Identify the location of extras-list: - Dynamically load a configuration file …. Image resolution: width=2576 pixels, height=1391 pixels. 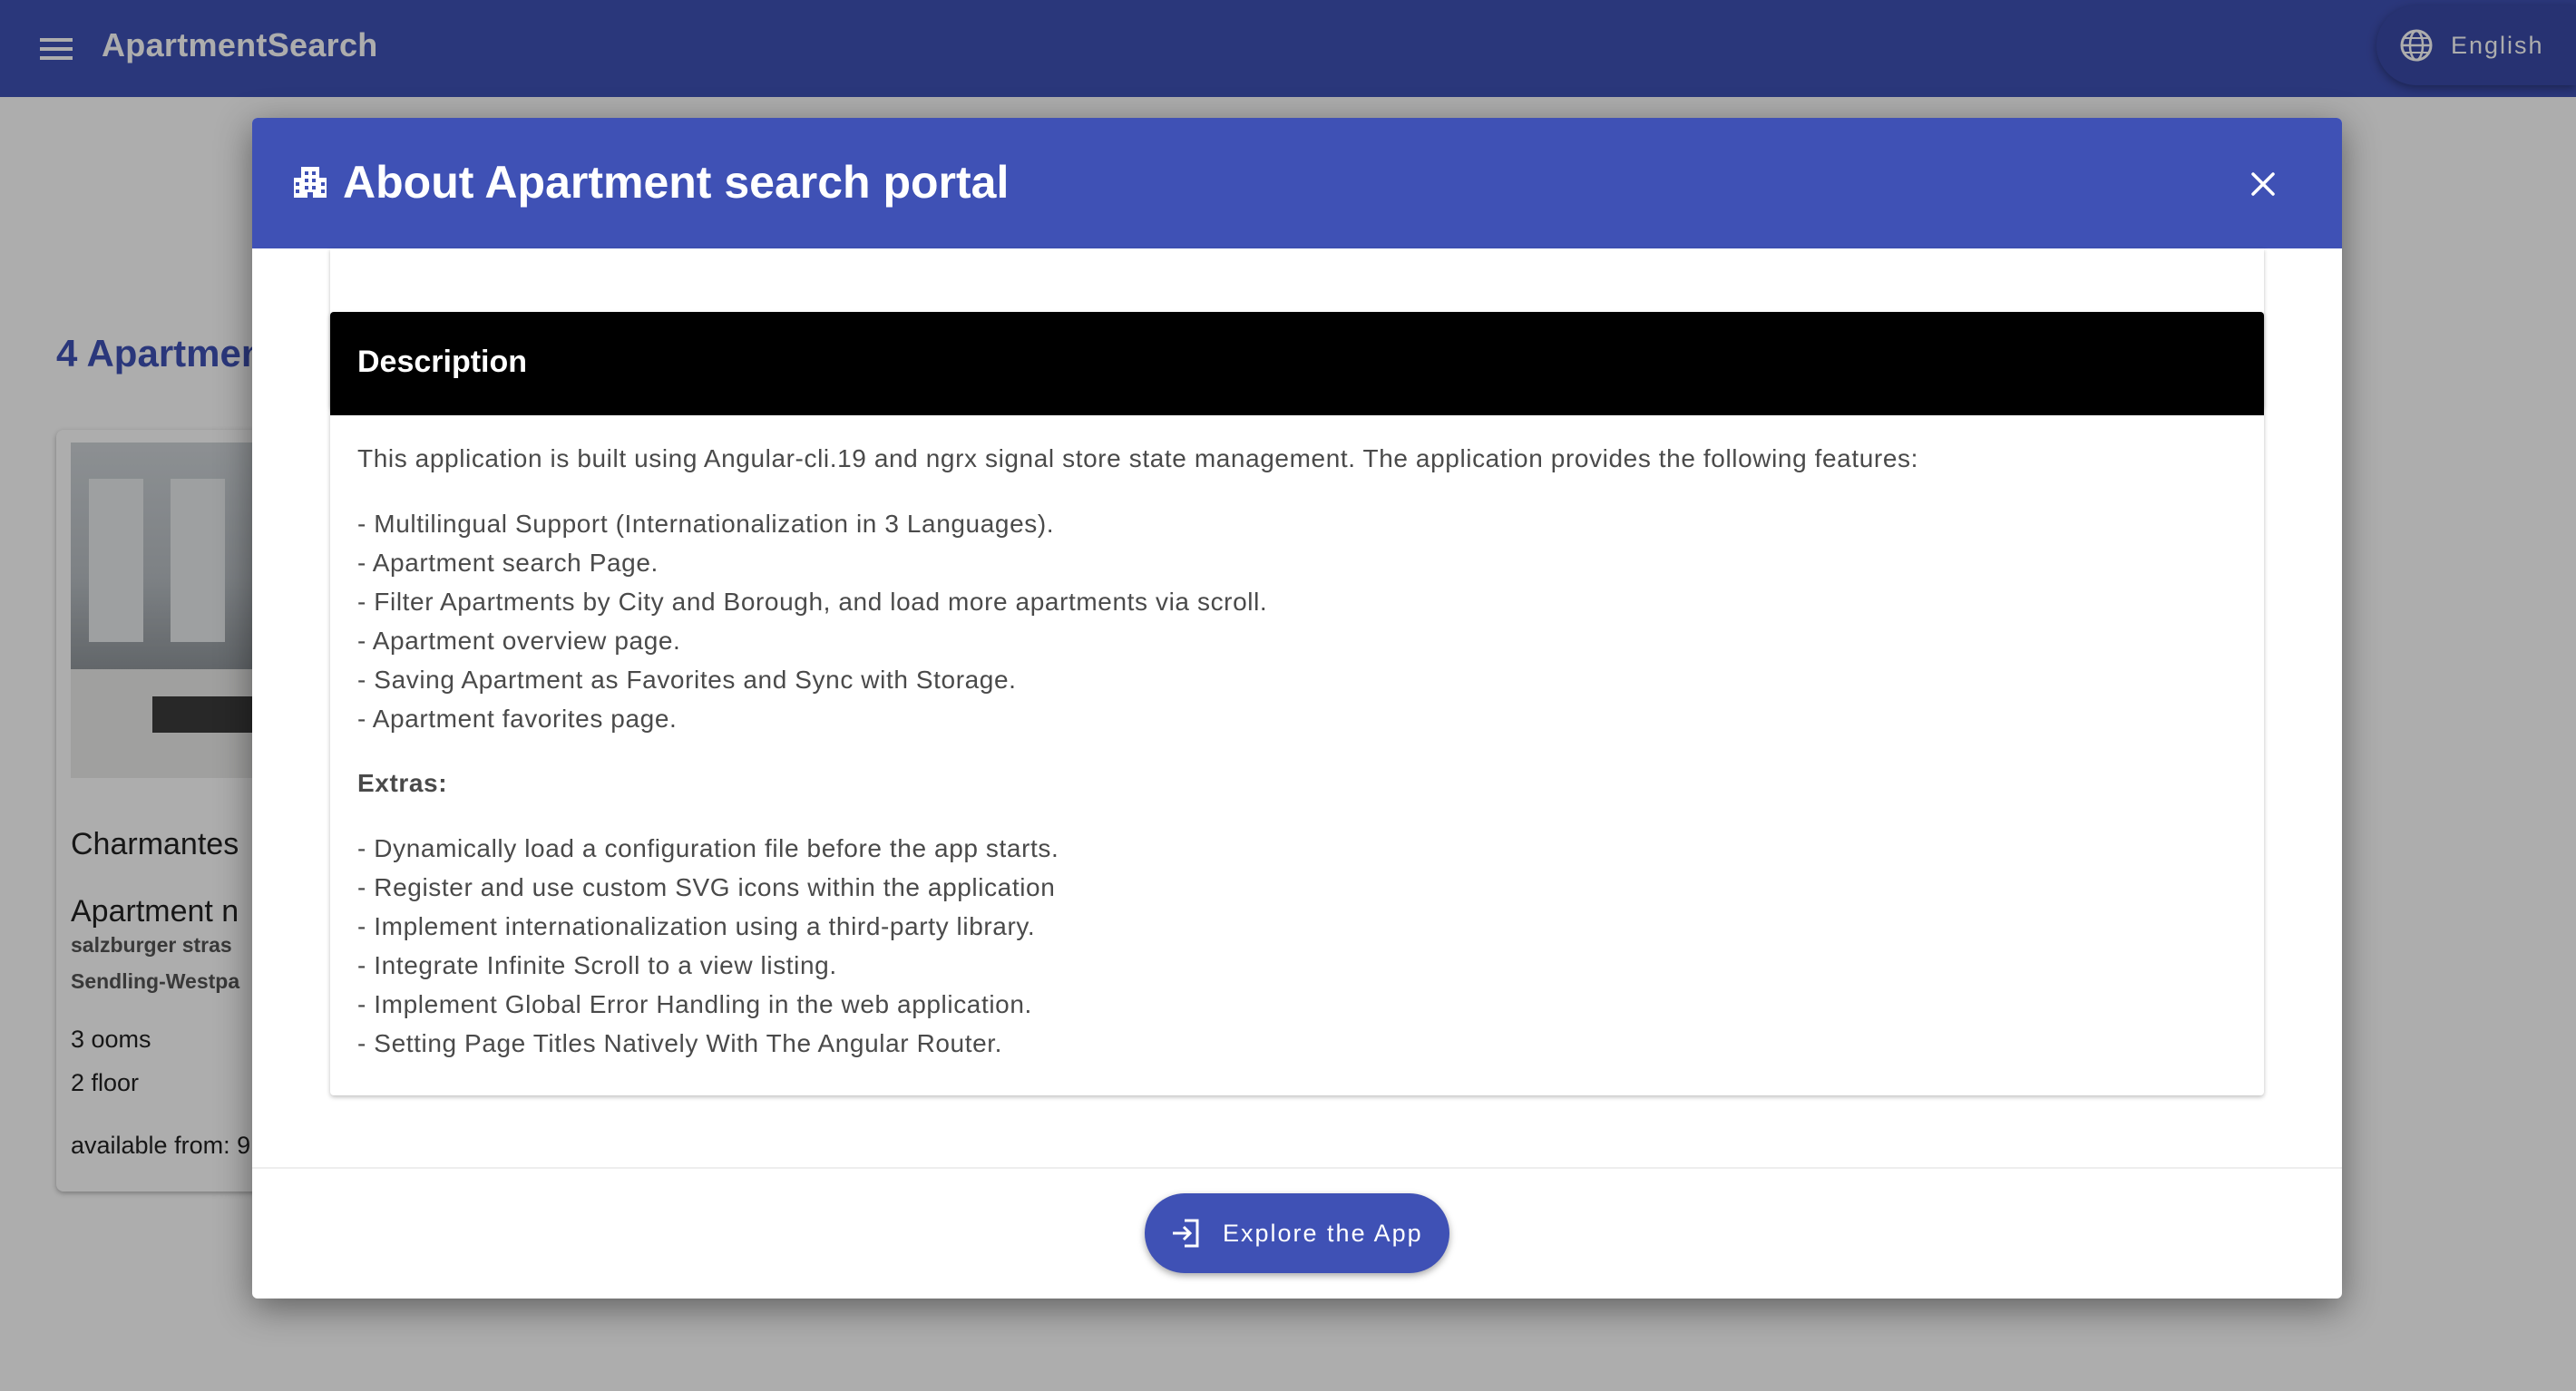
(1300, 946).